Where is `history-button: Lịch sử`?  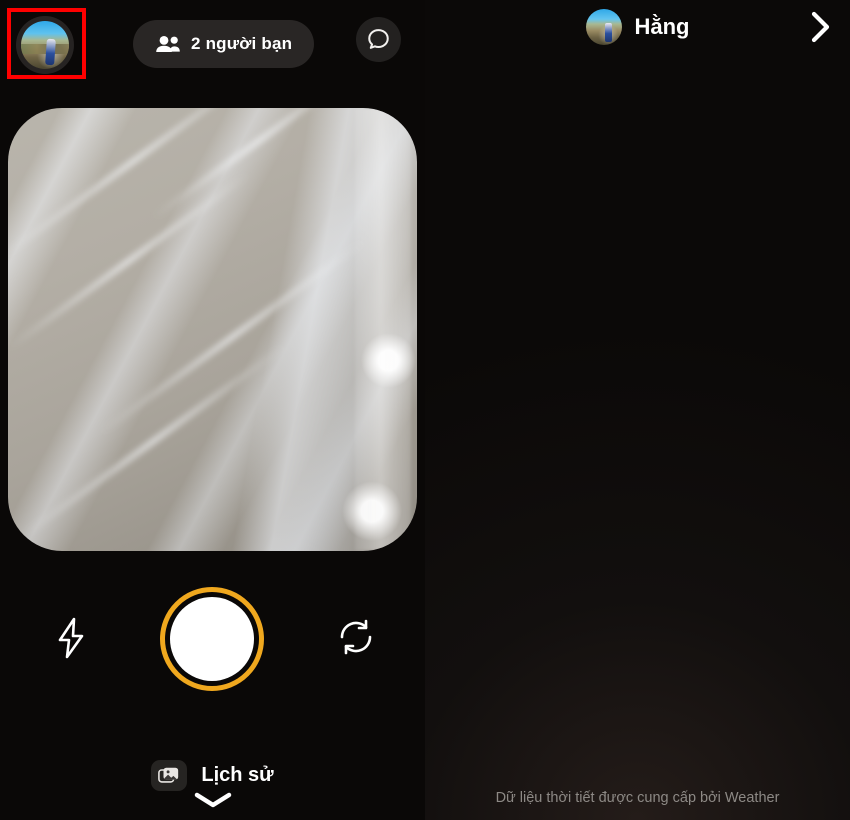
history-button: Lịch sử is located at coordinates (212, 775).